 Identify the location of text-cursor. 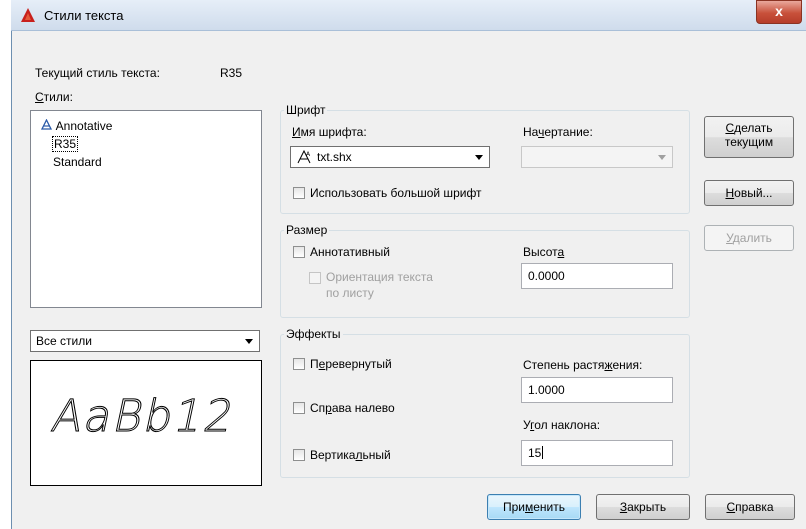
(543, 452).